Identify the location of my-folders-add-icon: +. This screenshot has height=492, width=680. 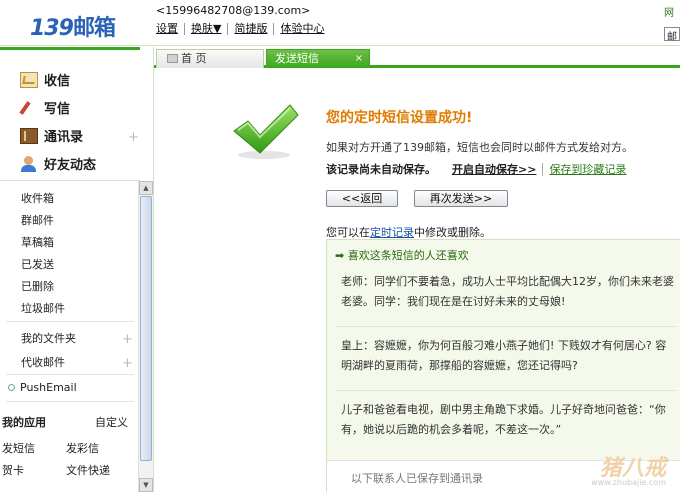
(127, 339).